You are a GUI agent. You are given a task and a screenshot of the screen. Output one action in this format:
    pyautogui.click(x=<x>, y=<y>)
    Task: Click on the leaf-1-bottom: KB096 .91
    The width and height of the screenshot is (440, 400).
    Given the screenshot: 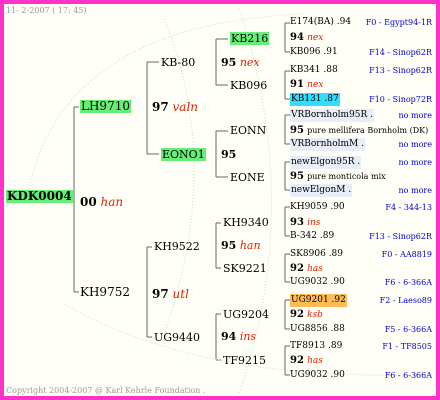 What is the action you would take?
    pyautogui.click(x=314, y=52)
    